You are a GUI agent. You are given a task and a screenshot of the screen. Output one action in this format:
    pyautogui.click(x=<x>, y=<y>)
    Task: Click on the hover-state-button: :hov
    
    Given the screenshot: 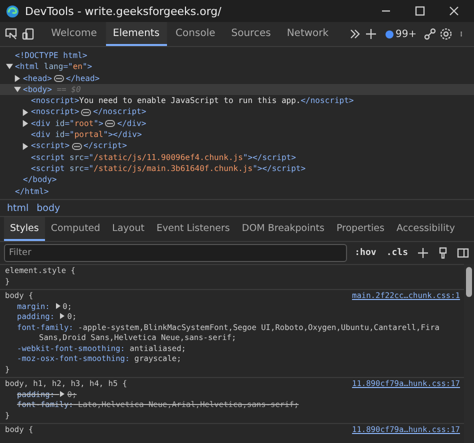 What is the action you would take?
    pyautogui.click(x=365, y=253)
    